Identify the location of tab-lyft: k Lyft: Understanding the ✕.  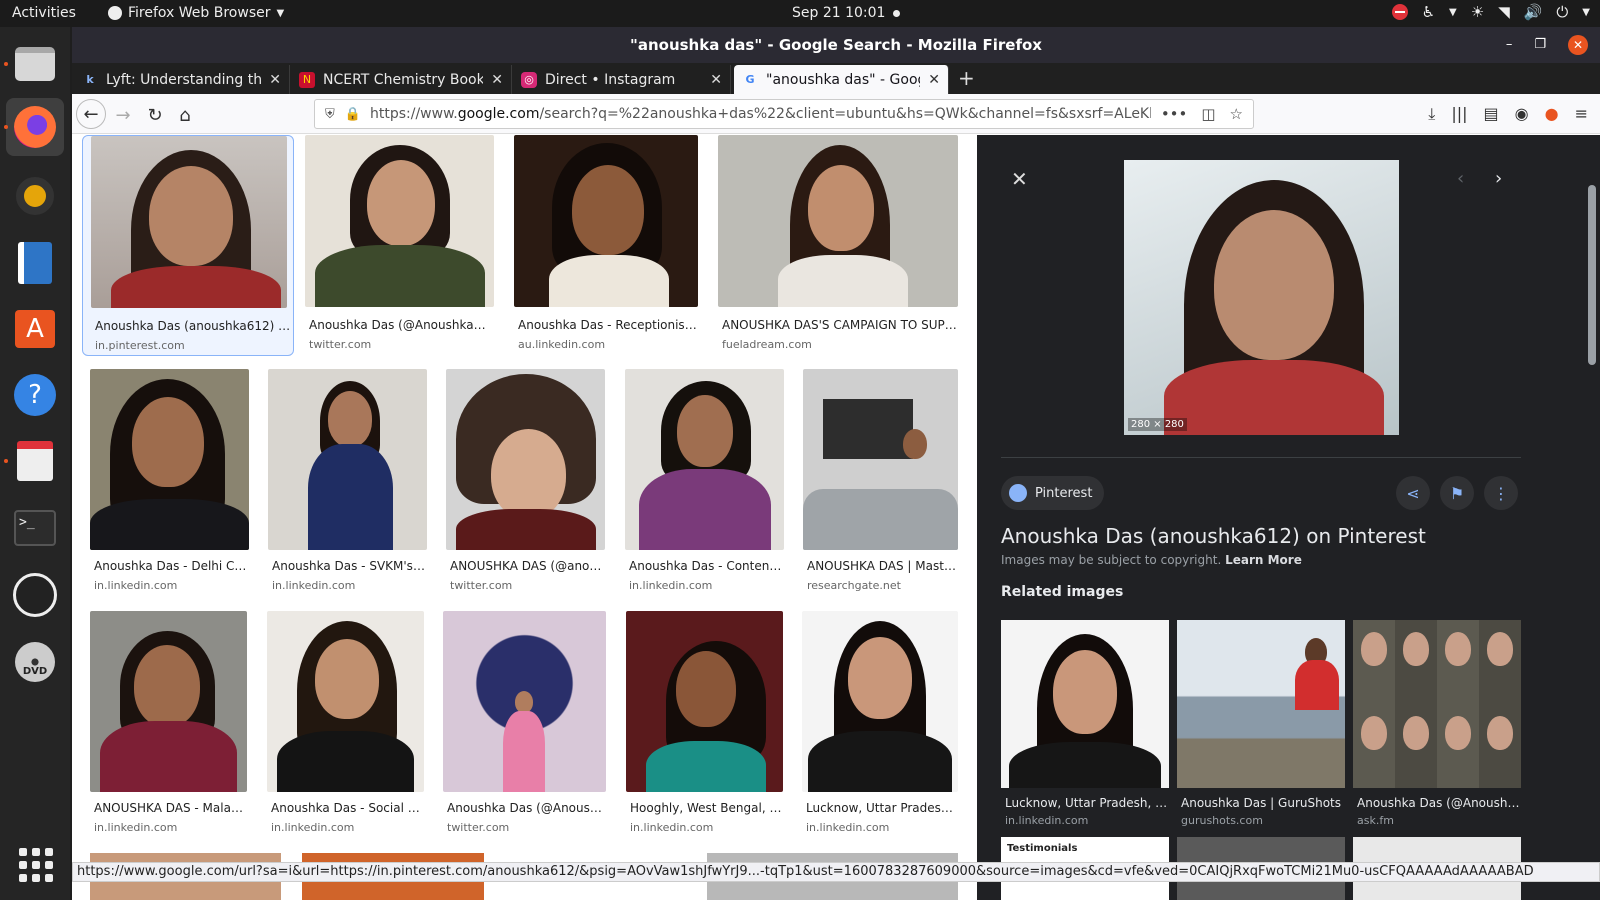
(182, 79).